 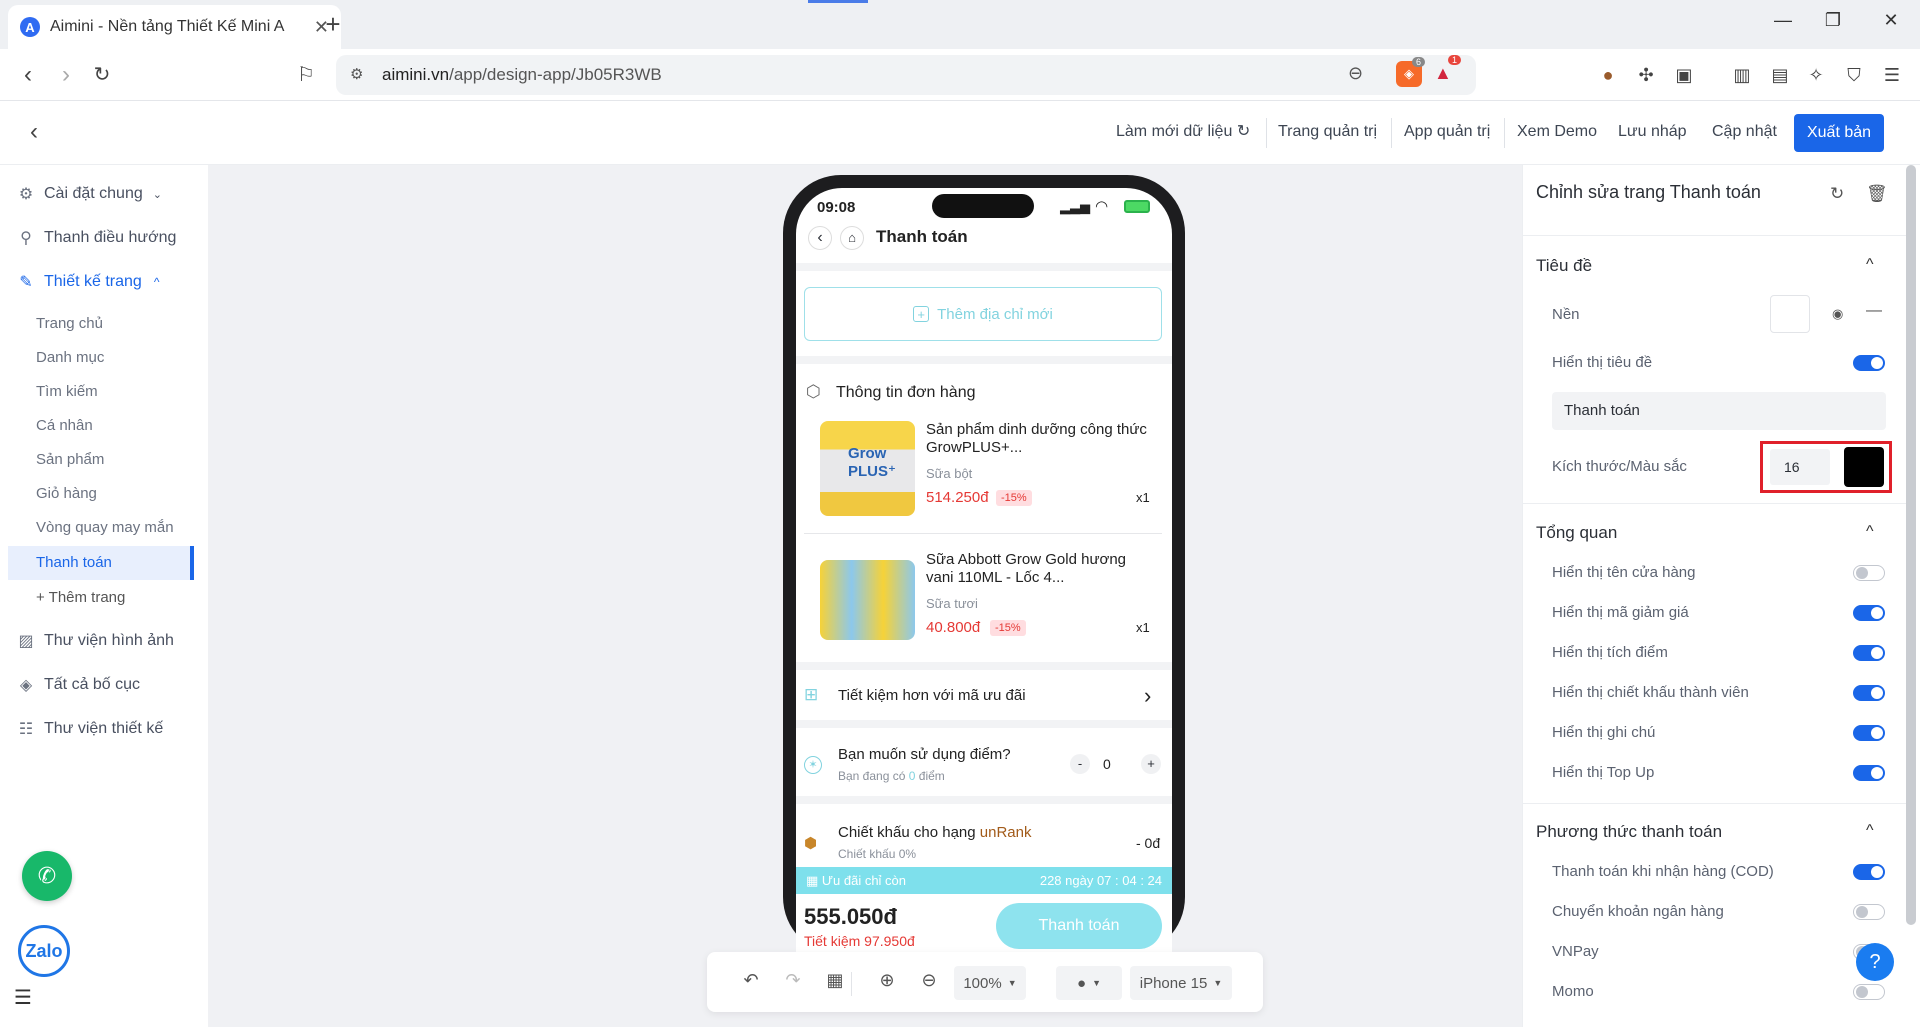 I want to click on save-draft-button: Lưu nháp, so click(x=1652, y=132).